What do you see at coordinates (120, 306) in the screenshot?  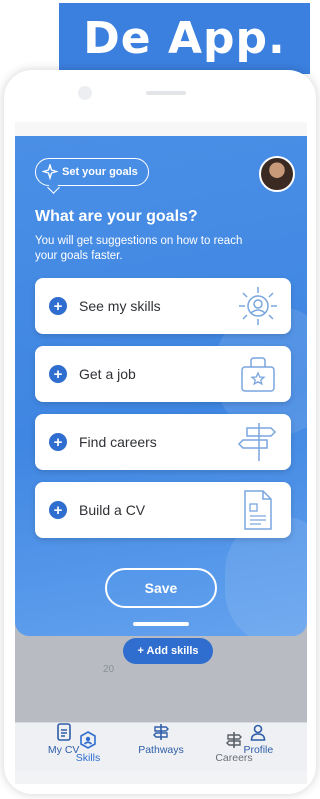 I see `goal-label: See my skills` at bounding box center [120, 306].